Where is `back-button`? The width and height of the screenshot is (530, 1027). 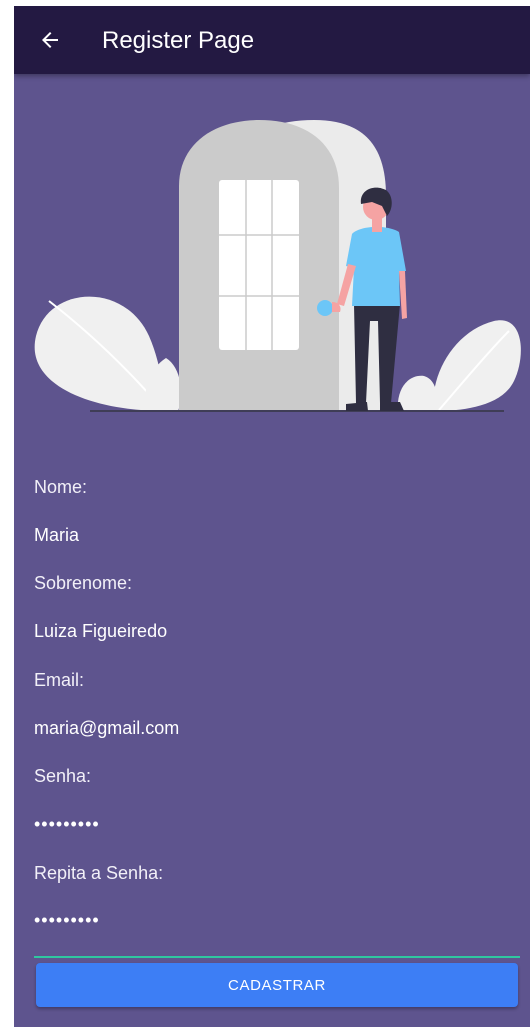 back-button is located at coordinates (50, 40).